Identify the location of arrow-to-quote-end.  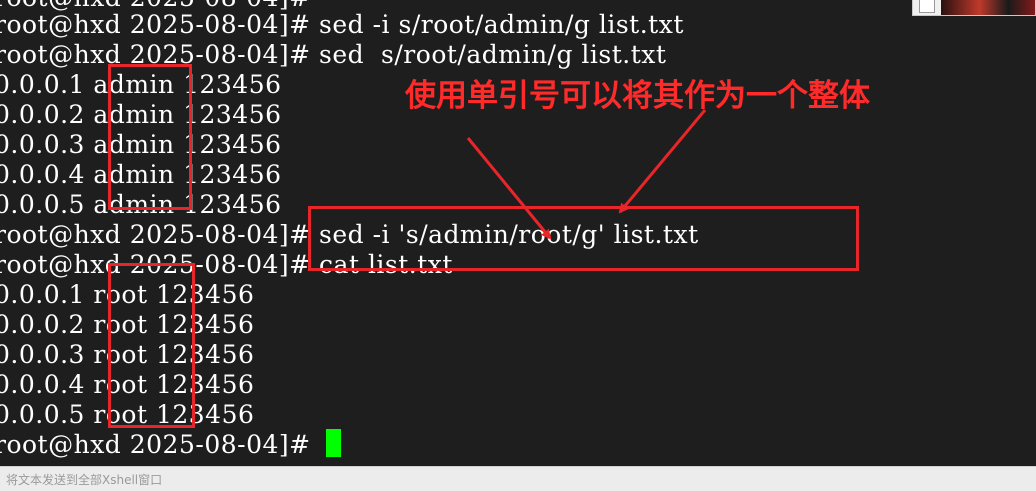
(662, 161).